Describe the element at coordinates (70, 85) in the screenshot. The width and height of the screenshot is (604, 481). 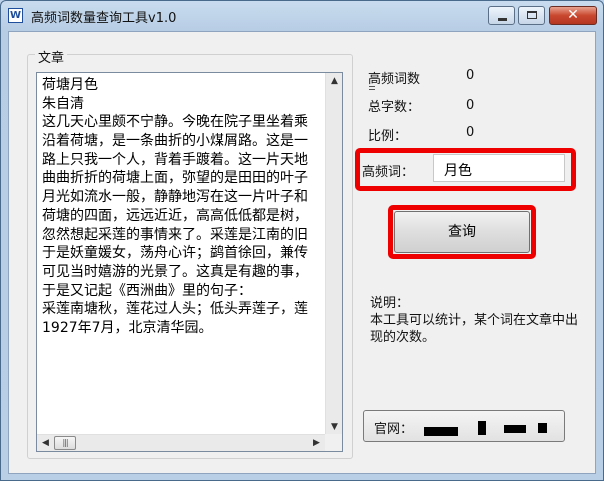
I see `article-line: 荷塘月色` at that location.